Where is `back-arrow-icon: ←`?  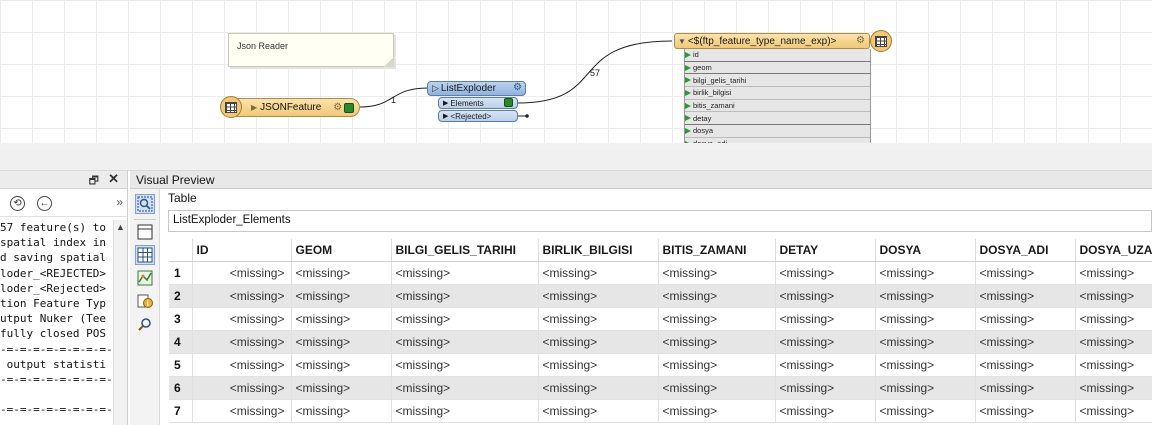
back-arrow-icon: ← is located at coordinates (44, 203).